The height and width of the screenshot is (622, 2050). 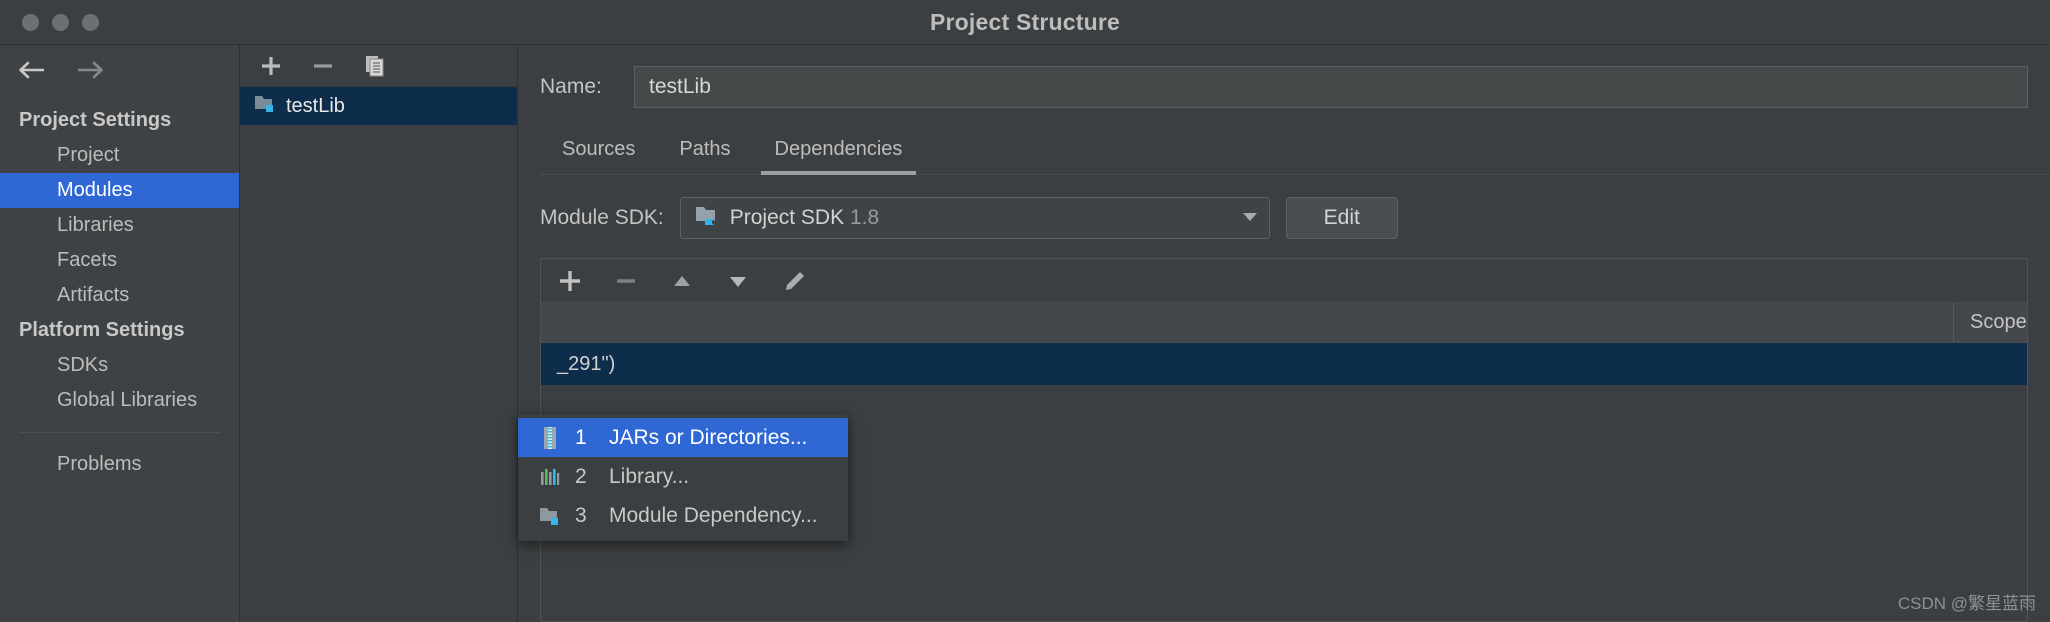 What do you see at coordinates (974, 218) in the screenshot?
I see `module-sdk-dropdown: Project SDK 1.8` at bounding box center [974, 218].